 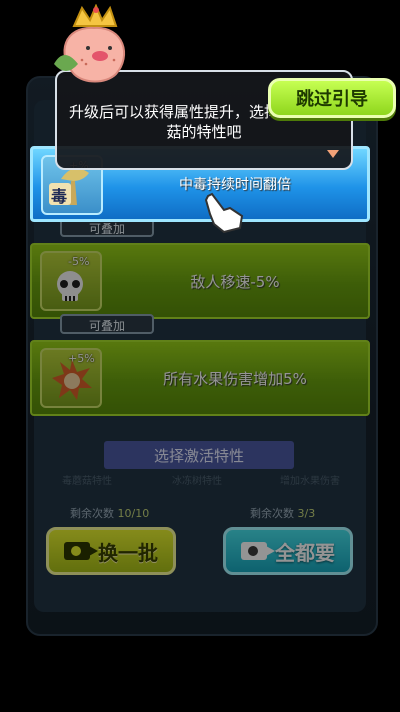 I want to click on activate-trait-button: 选择激活特性, so click(x=199, y=455).